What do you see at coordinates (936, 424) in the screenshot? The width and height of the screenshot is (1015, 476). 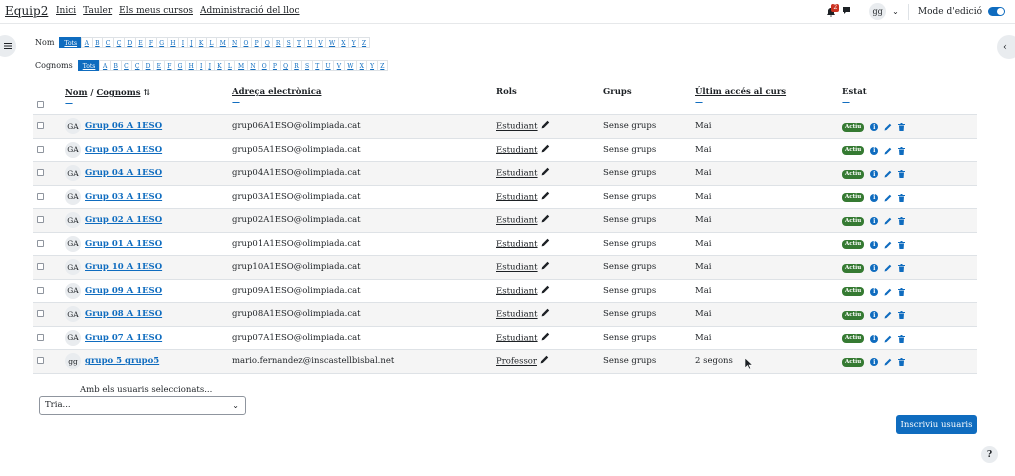 I see `enrol-users-button: Inscriviu usuaris` at bounding box center [936, 424].